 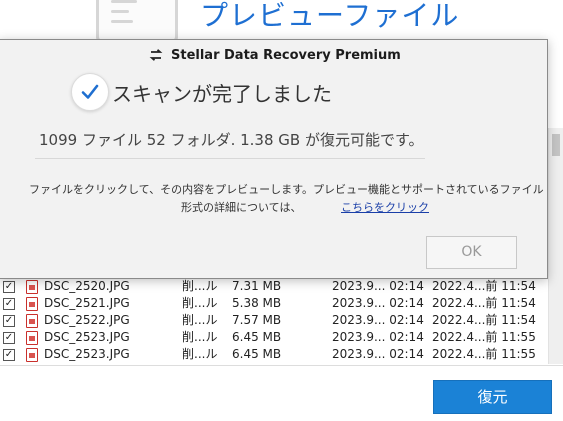 What do you see at coordinates (222, 94) in the screenshot?
I see `scan-status-text: スキャンが完了しました` at bounding box center [222, 94].